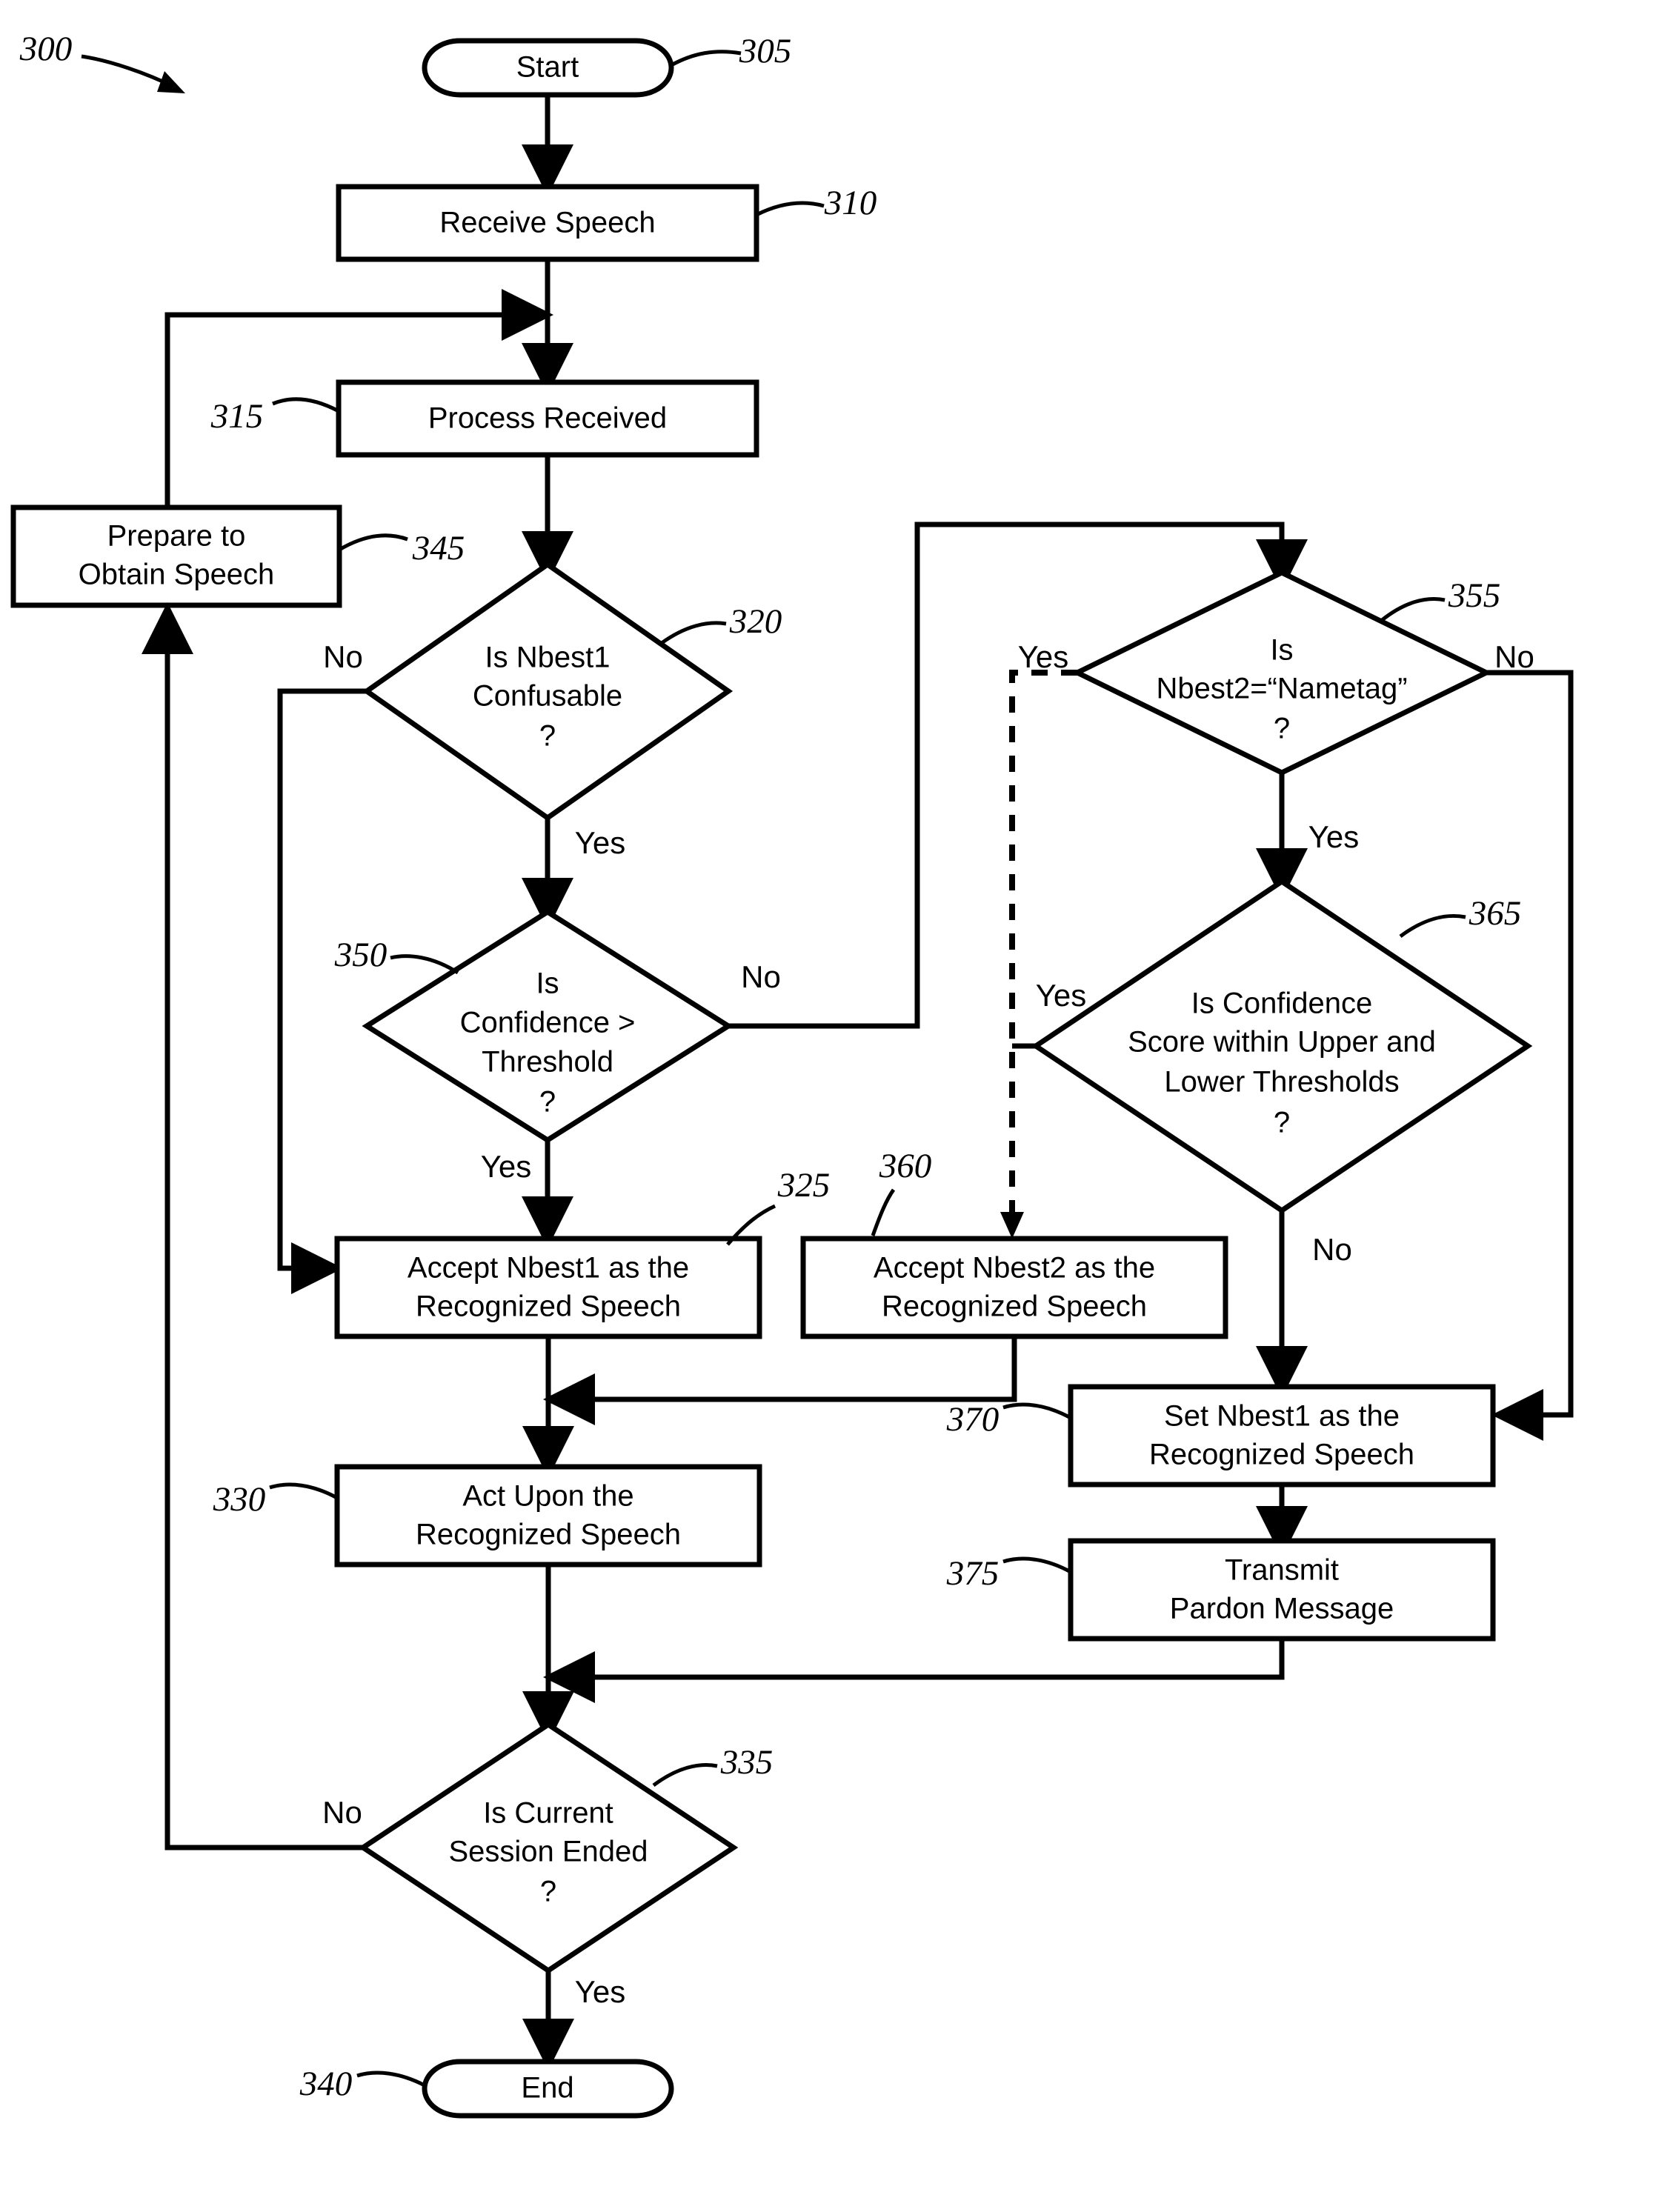 The height and width of the screenshot is (2212, 1653). I want to click on node-transmit-pardon: Transmit Pardon Message, so click(1282, 1590).